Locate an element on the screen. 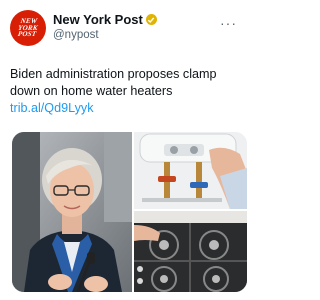 This screenshot has width=320, height=300. avatar-logo-text: NEW YORK POST is located at coordinates (28, 27).